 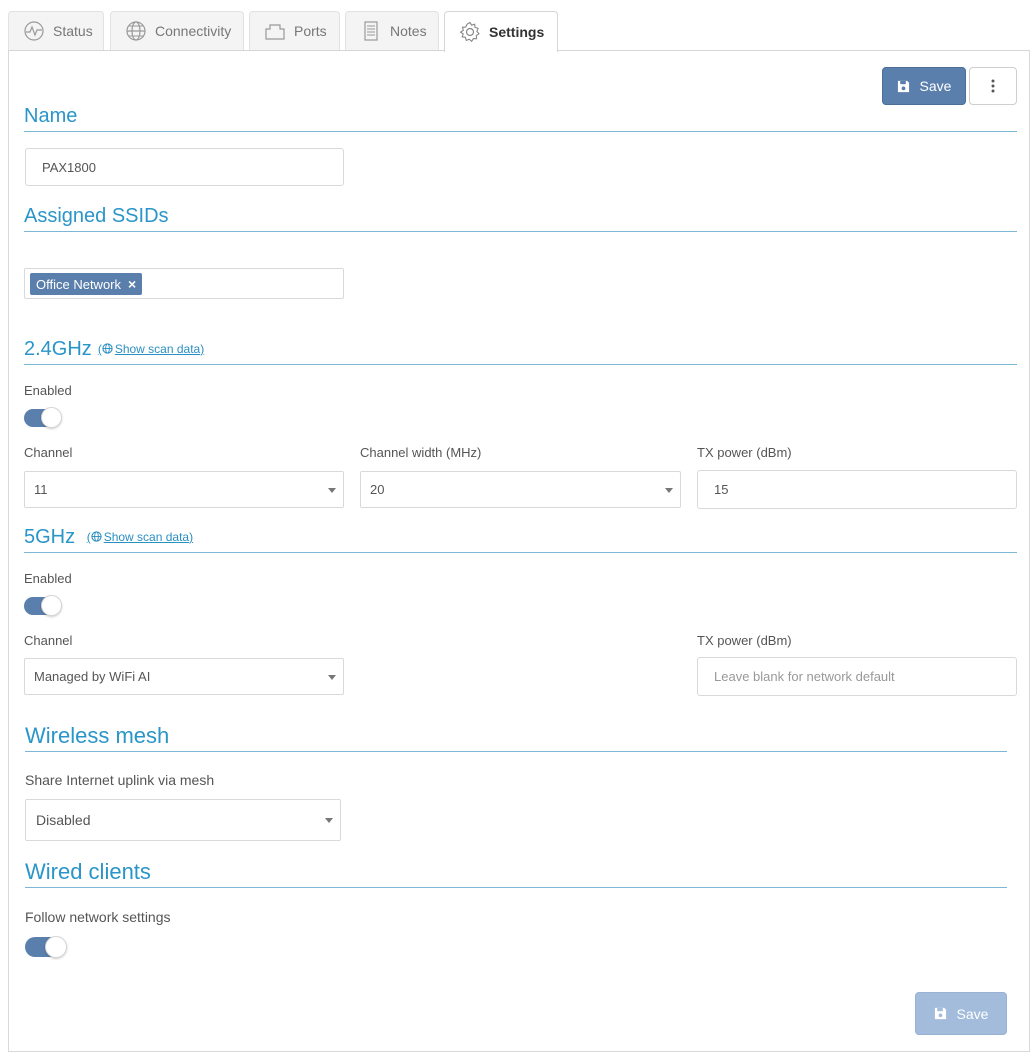 What do you see at coordinates (132, 284) in the screenshot?
I see `remove-chip-icon: ×` at bounding box center [132, 284].